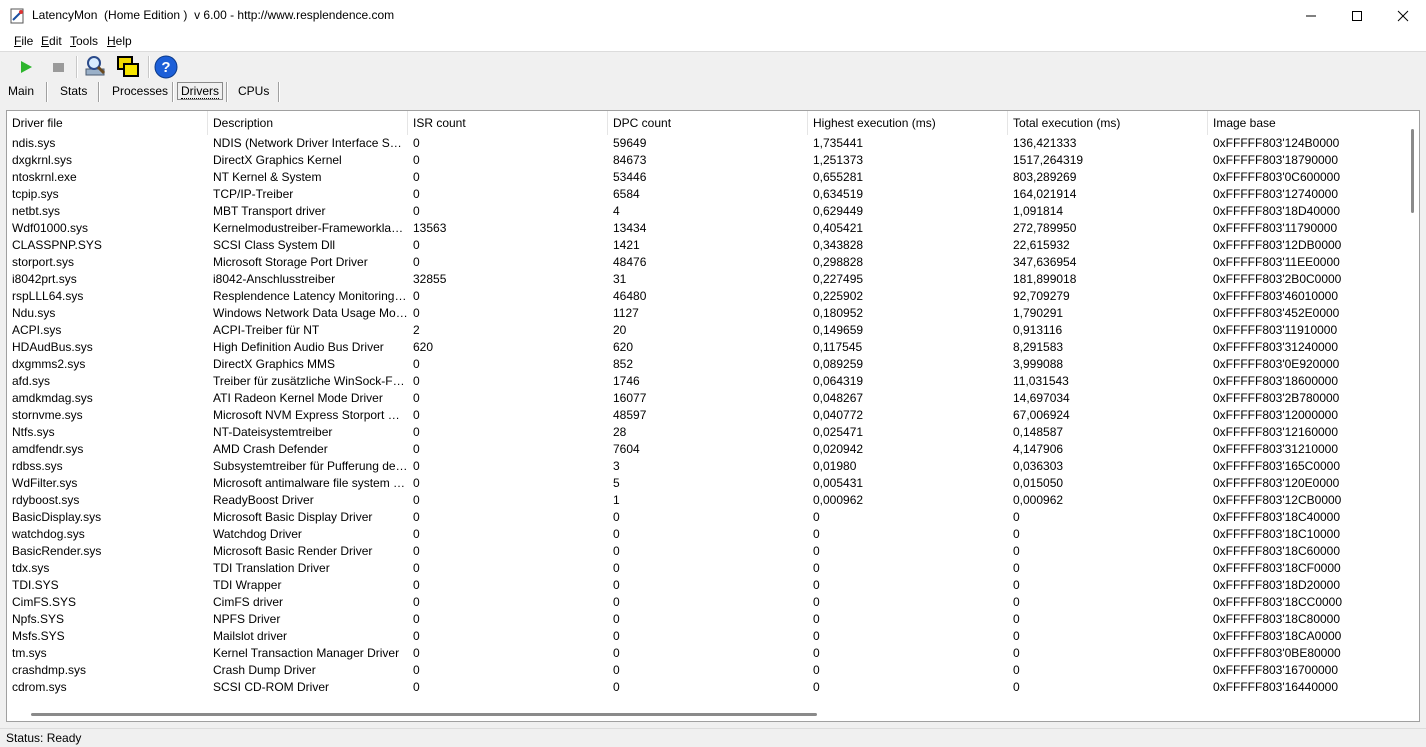  Describe the element at coordinates (430, 228) in the screenshot. I see `isr-count-cell: 13563` at that location.